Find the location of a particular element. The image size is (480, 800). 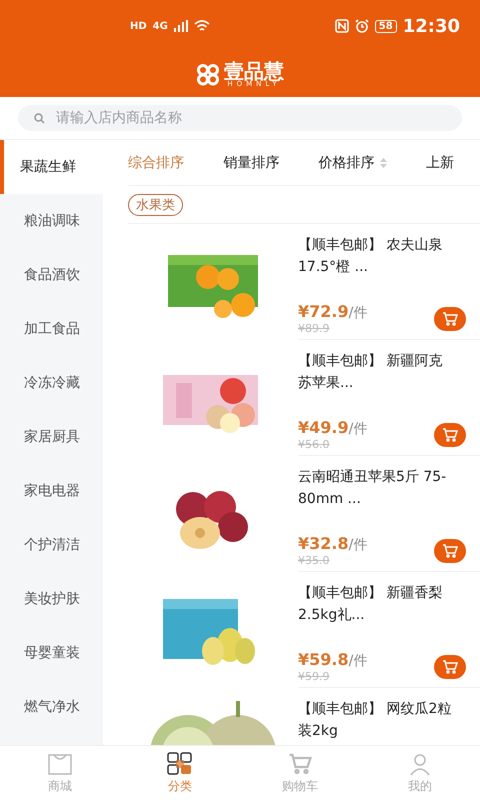

category-item: 冷冻冷藏 is located at coordinates (51, 383).